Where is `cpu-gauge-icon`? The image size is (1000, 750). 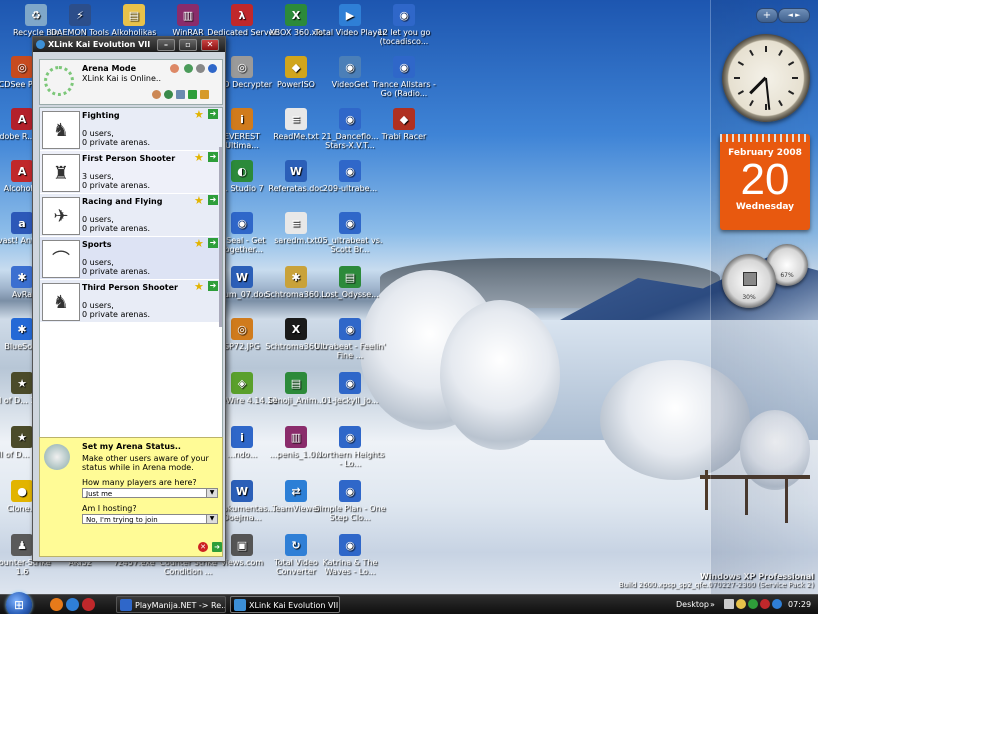
cpu-gauge-icon is located at coordinates (750, 279).